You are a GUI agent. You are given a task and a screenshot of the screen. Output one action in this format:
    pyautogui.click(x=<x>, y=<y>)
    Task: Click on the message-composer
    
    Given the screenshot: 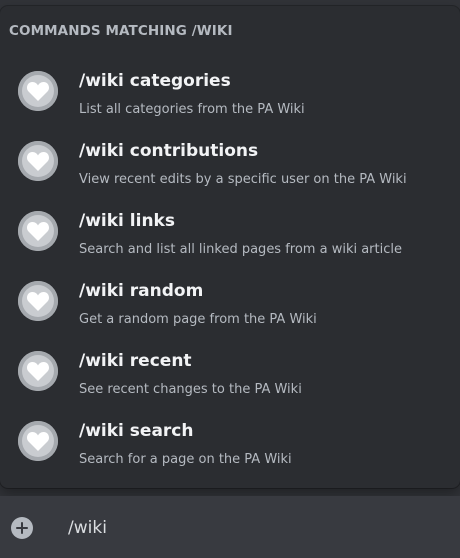 What is the action you would take?
    pyautogui.click(x=230, y=527)
    